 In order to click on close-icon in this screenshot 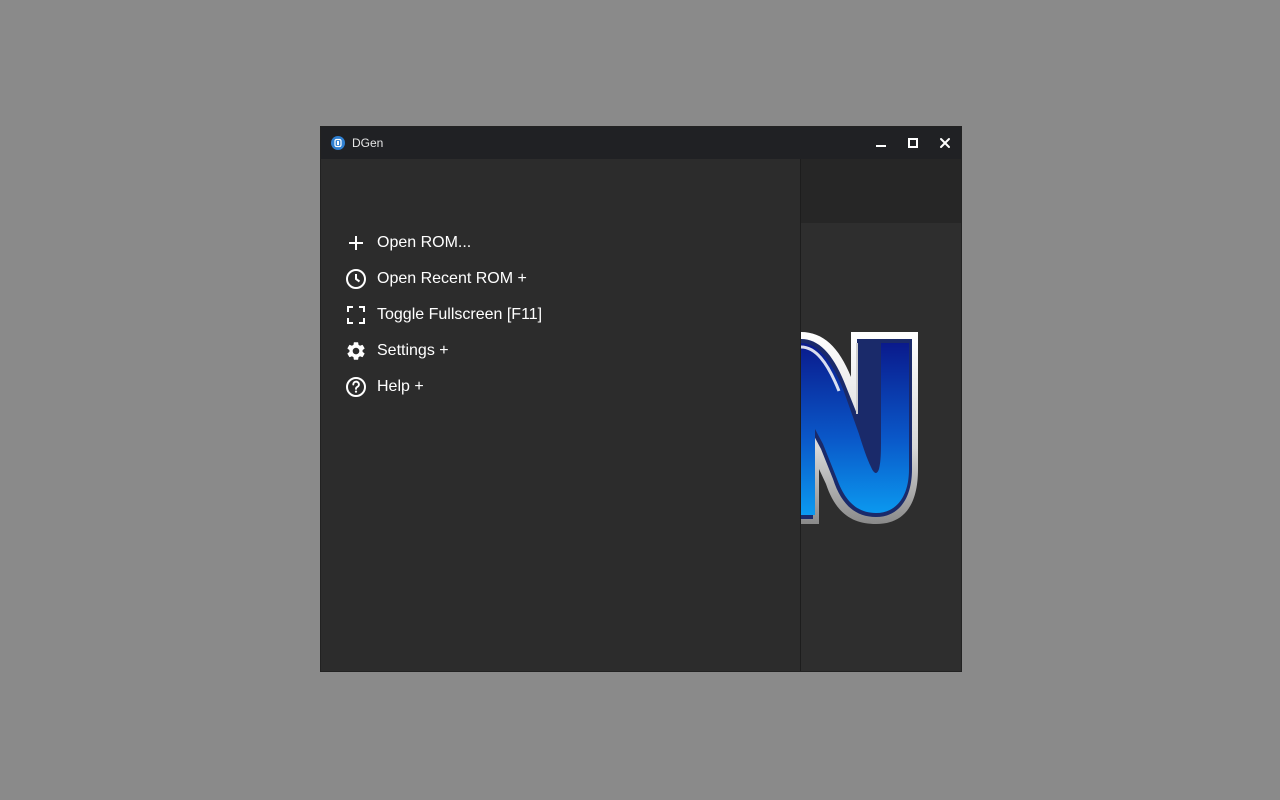, I will do `click(945, 143)`.